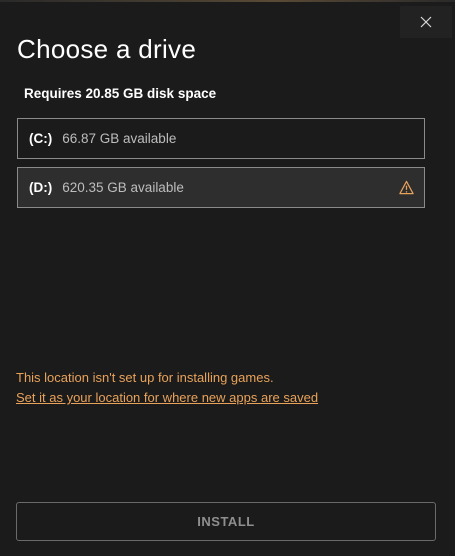  I want to click on drive-option-c: (C:) 66.87 GB available, so click(221, 138).